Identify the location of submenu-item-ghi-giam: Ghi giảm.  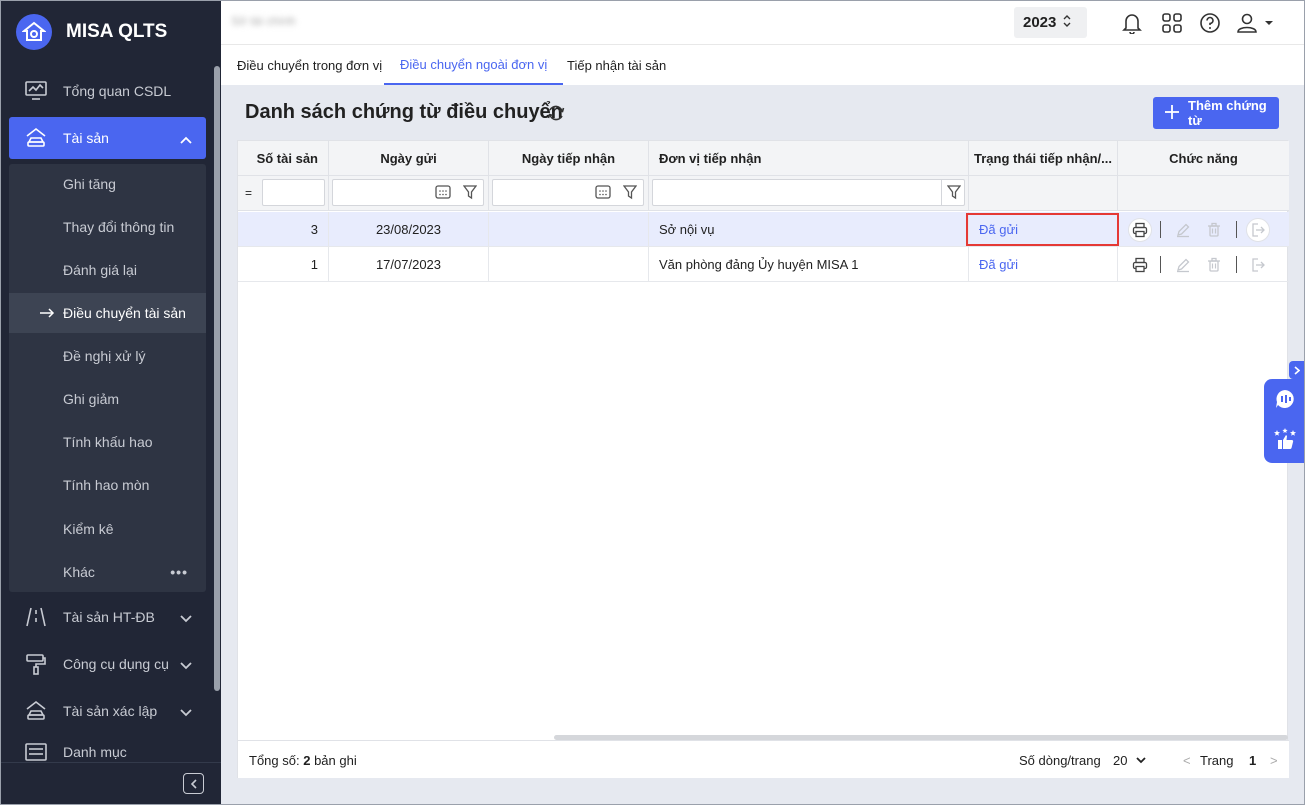
(107, 399).